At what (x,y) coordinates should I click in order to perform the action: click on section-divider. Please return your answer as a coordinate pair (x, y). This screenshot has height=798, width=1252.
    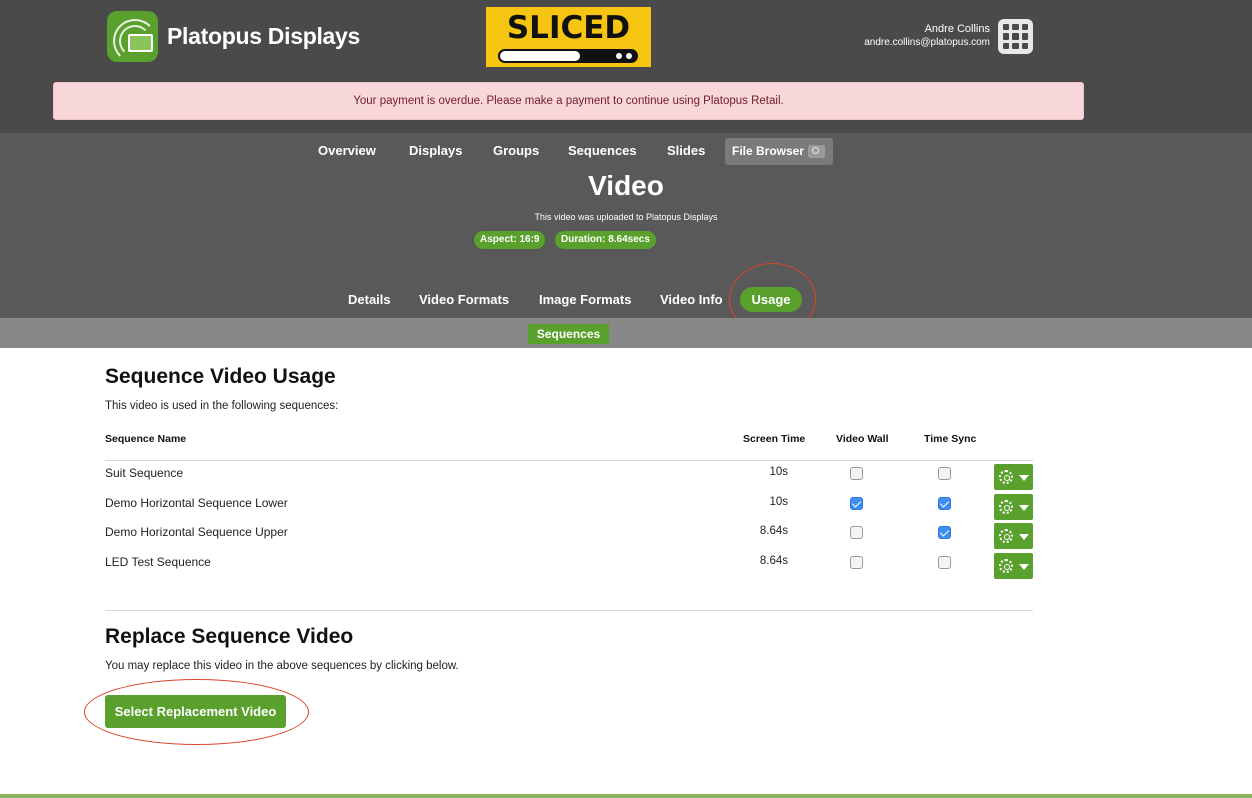
    Looking at the image, I should click on (569, 610).